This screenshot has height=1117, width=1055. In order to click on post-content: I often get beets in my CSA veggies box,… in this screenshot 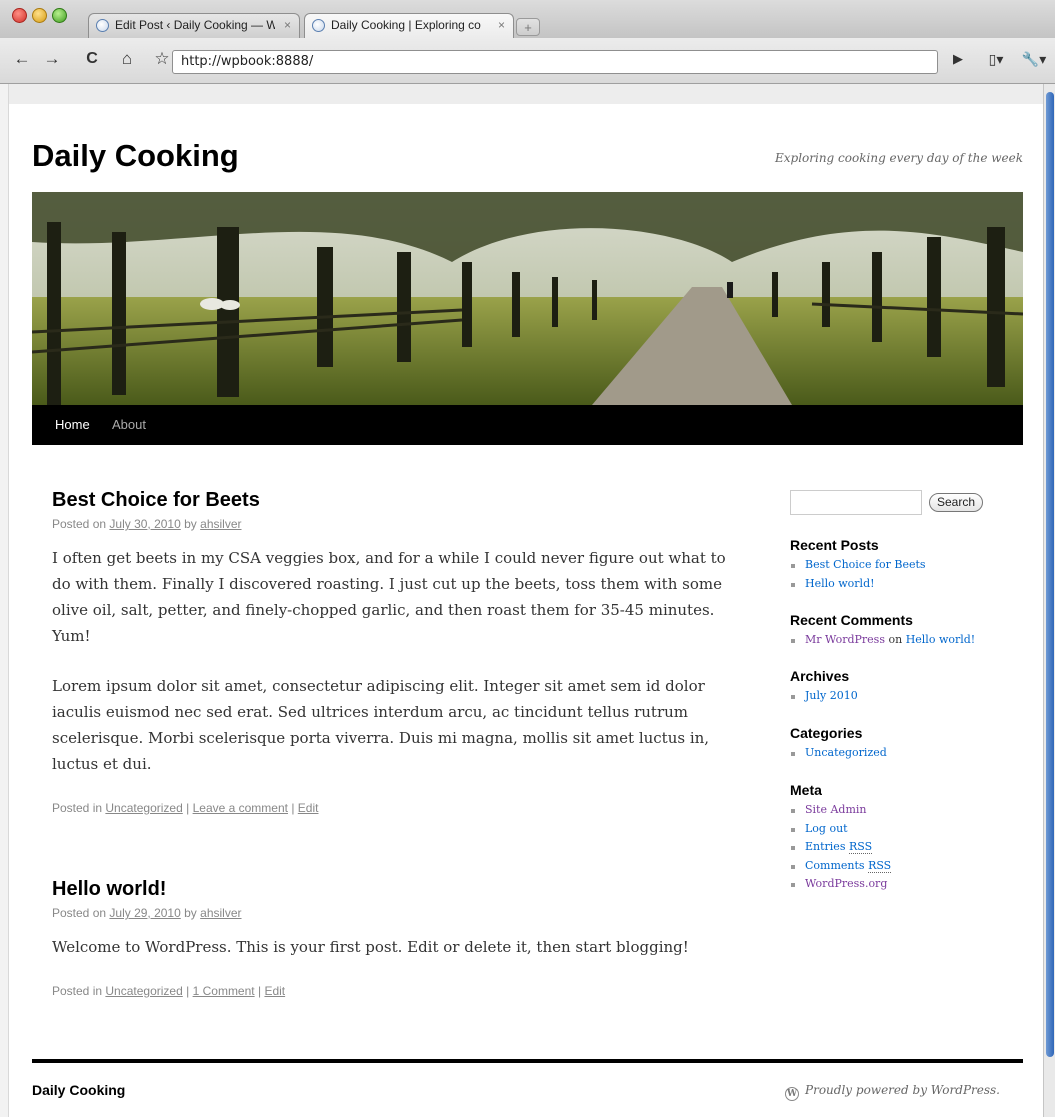, I will do `click(392, 661)`.